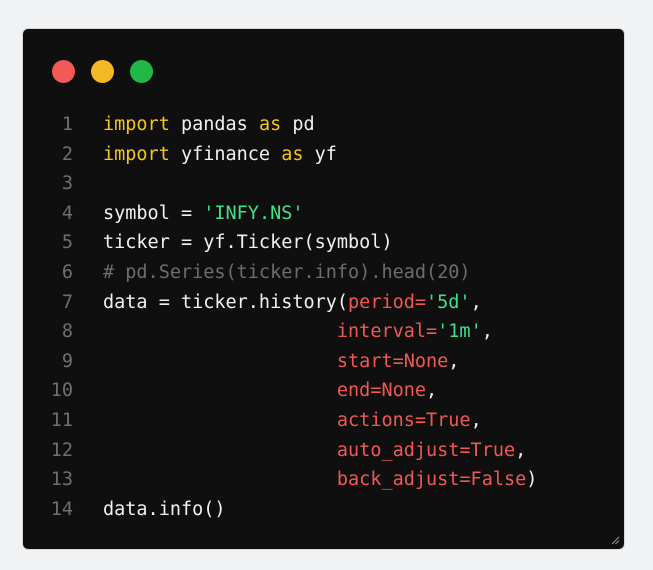  Describe the element at coordinates (61, 509) in the screenshot. I see `line-number: 14` at that location.